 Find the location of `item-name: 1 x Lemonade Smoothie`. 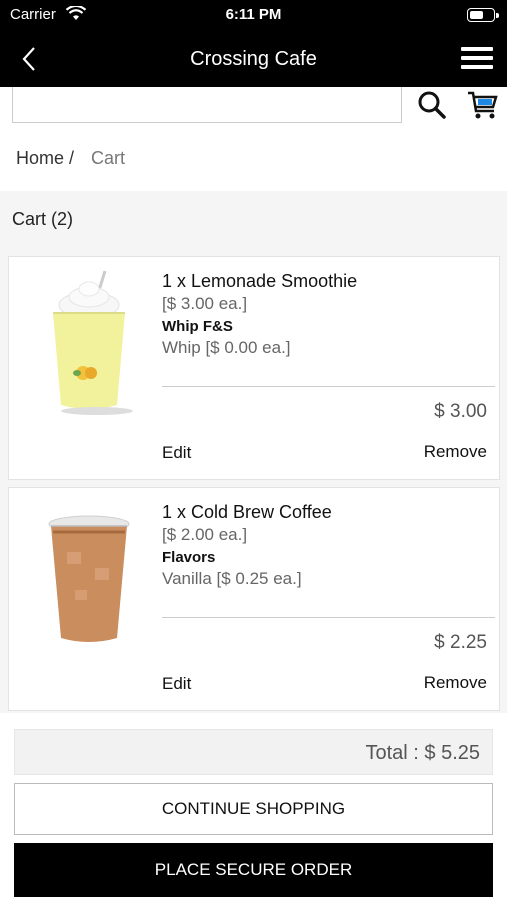

item-name: 1 x Lemonade Smoothie is located at coordinates (260, 281).